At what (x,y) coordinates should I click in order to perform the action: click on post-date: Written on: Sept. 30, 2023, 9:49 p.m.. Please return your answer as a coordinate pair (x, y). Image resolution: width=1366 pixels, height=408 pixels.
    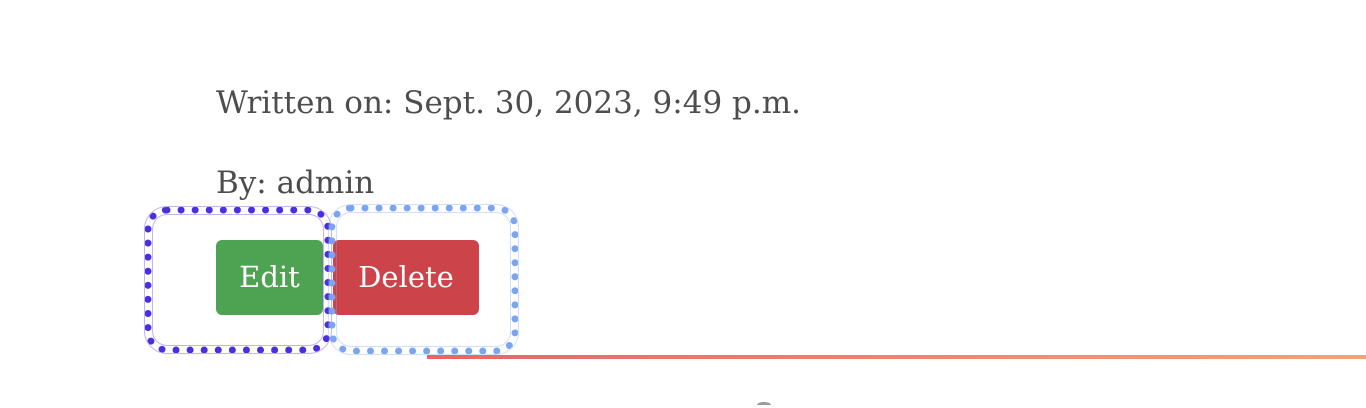
    Looking at the image, I should click on (508, 103).